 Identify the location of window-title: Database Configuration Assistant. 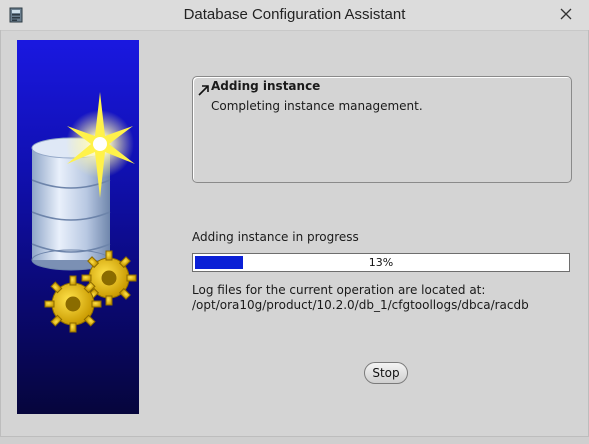
(294, 14).